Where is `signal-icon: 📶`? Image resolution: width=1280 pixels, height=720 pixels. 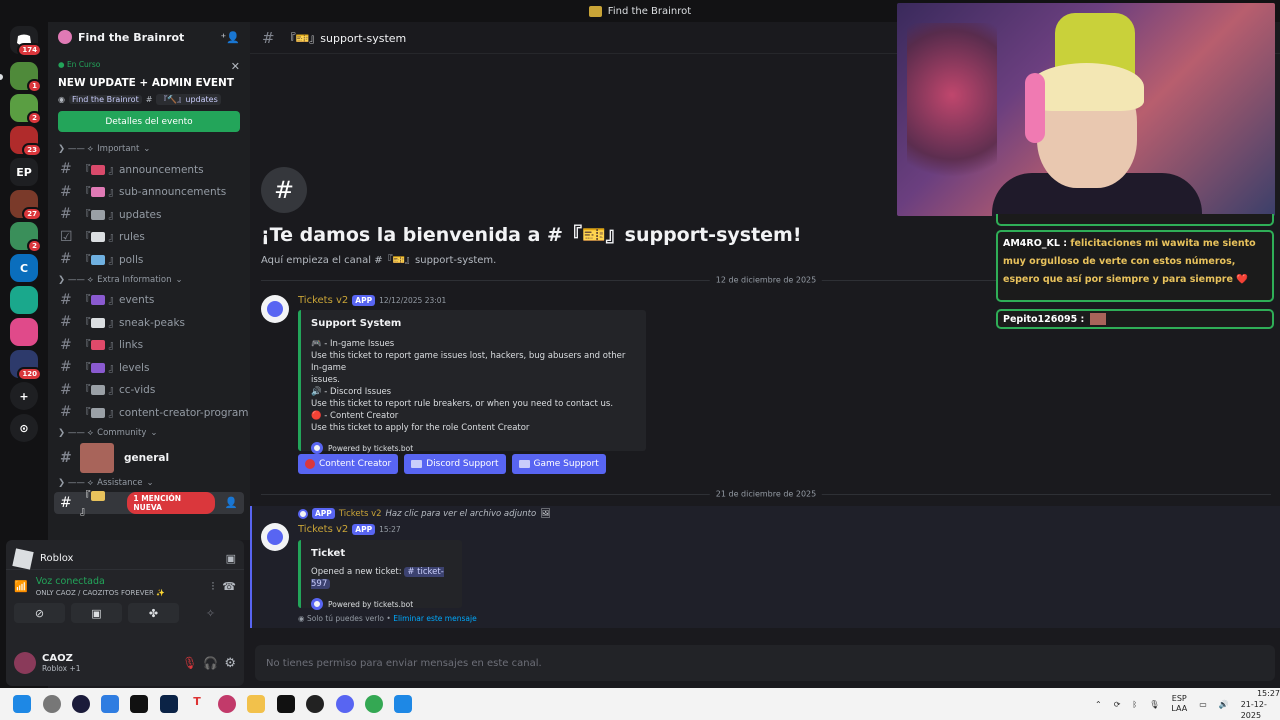
signal-icon: 📶 is located at coordinates (21, 586).